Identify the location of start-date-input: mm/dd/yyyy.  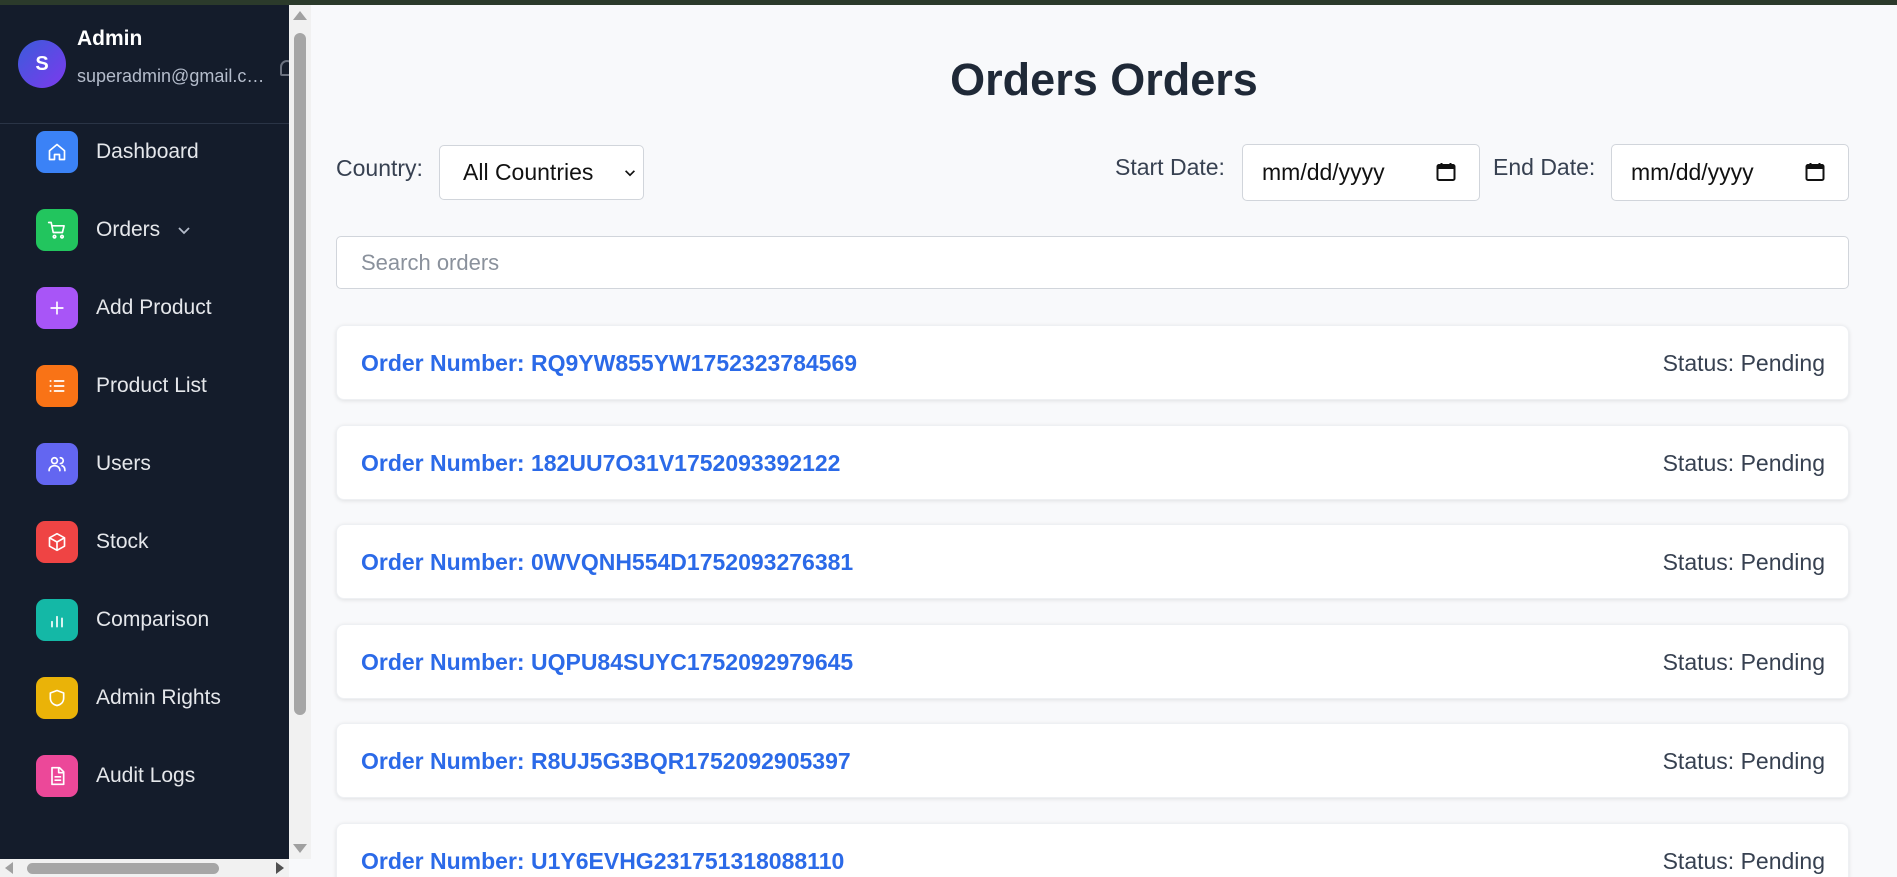
(1361, 172).